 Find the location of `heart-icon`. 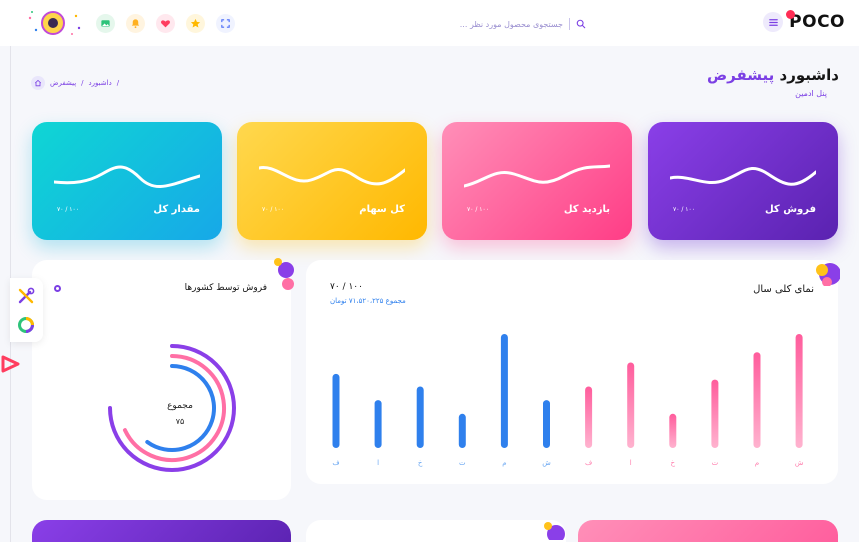

heart-icon is located at coordinates (165, 24).